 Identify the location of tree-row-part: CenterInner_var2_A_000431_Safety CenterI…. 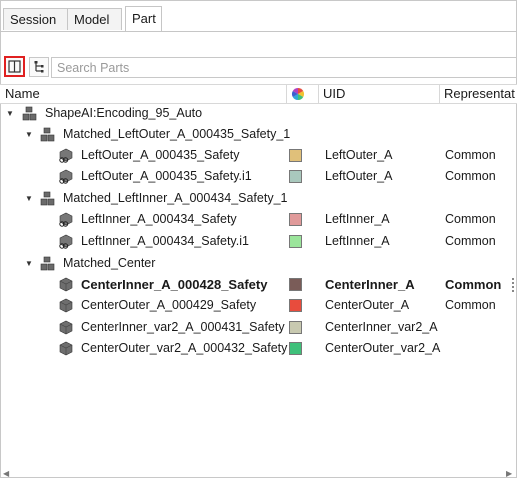
(258, 327).